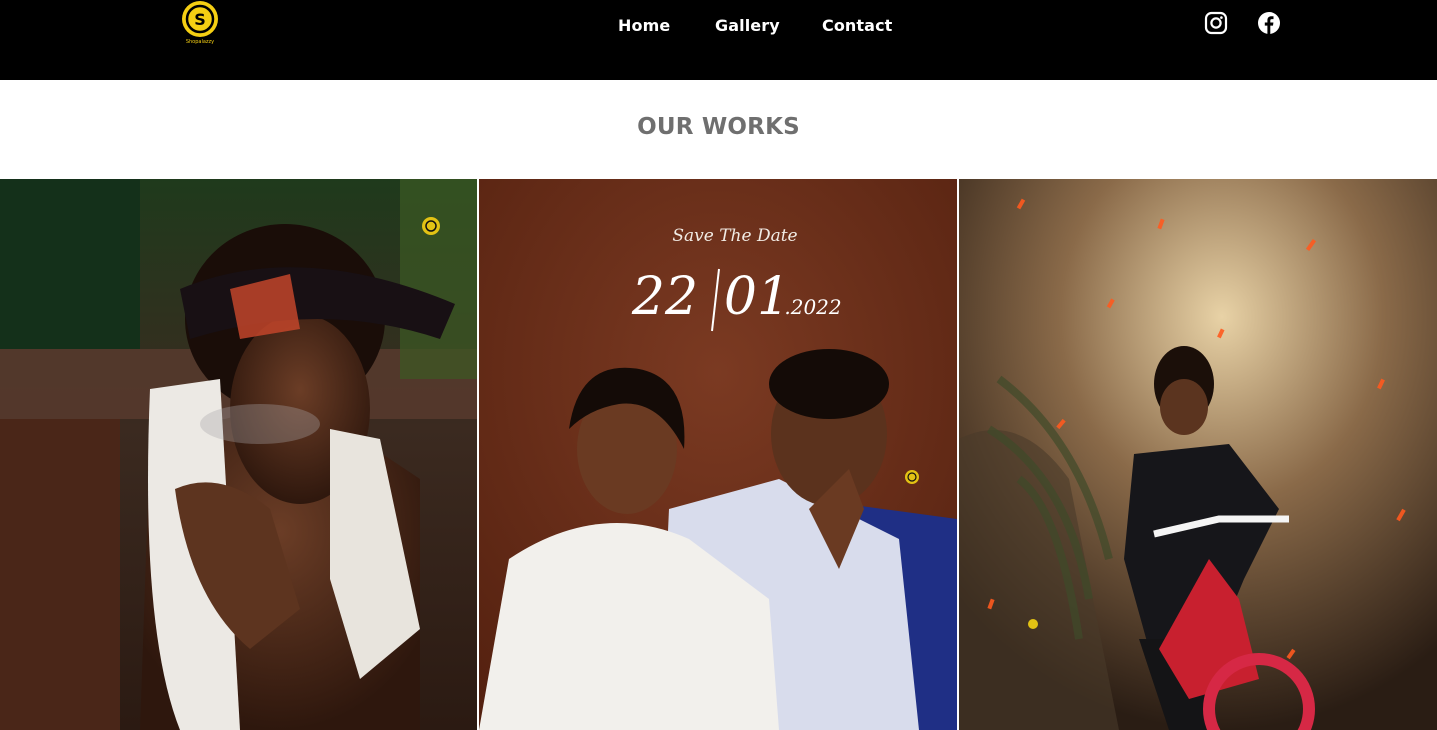  Describe the element at coordinates (718, 40) in the screenshot. I see `site-header: S Shopalazzy Home Gallery Contact` at that location.